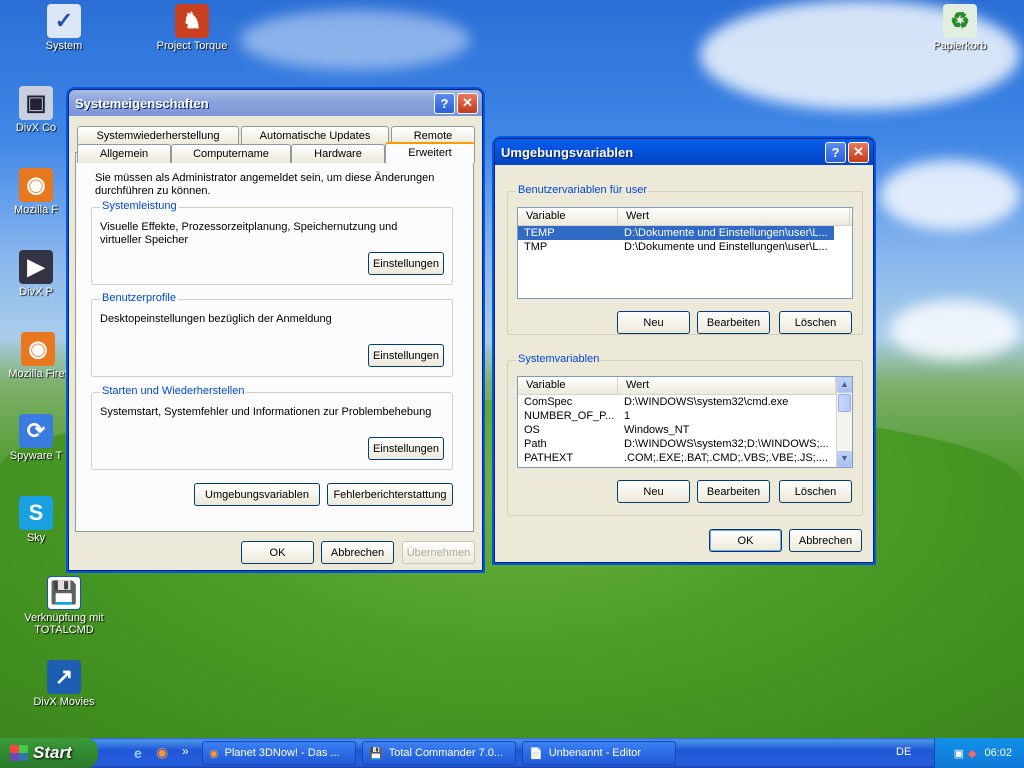 The image size is (1024, 768). What do you see at coordinates (338, 153) in the screenshot?
I see `tab-hardware: Hardware` at bounding box center [338, 153].